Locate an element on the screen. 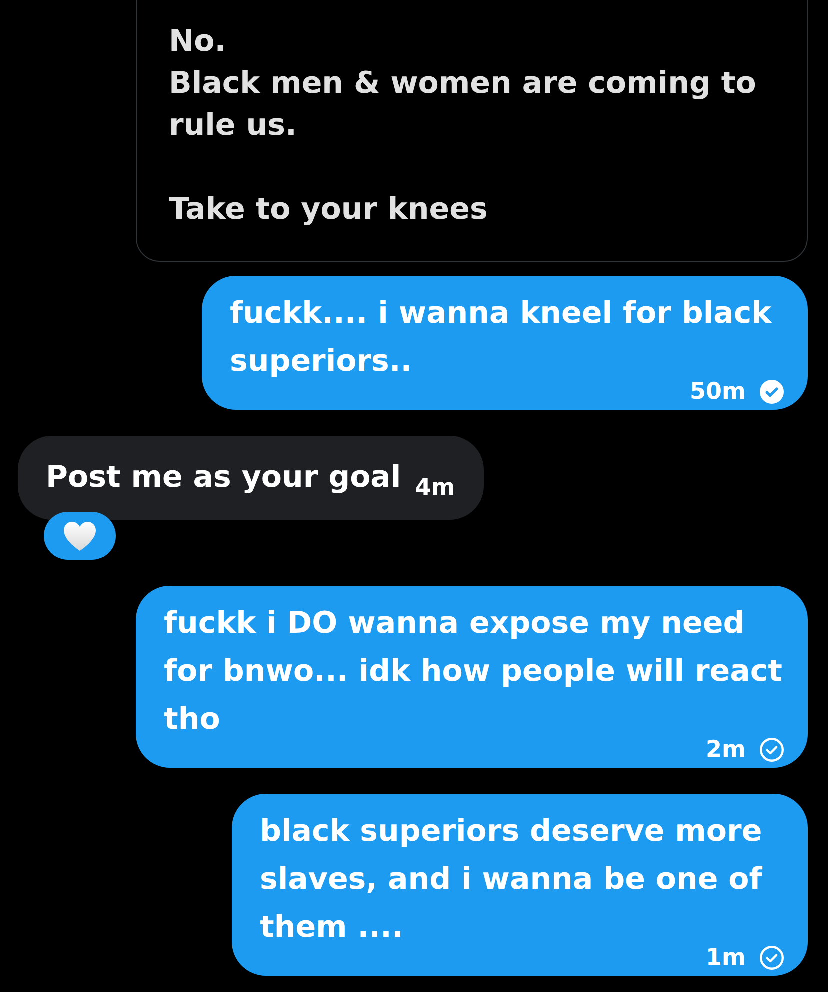 The height and width of the screenshot is (992, 828). reaction-pill is located at coordinates (80, 536).